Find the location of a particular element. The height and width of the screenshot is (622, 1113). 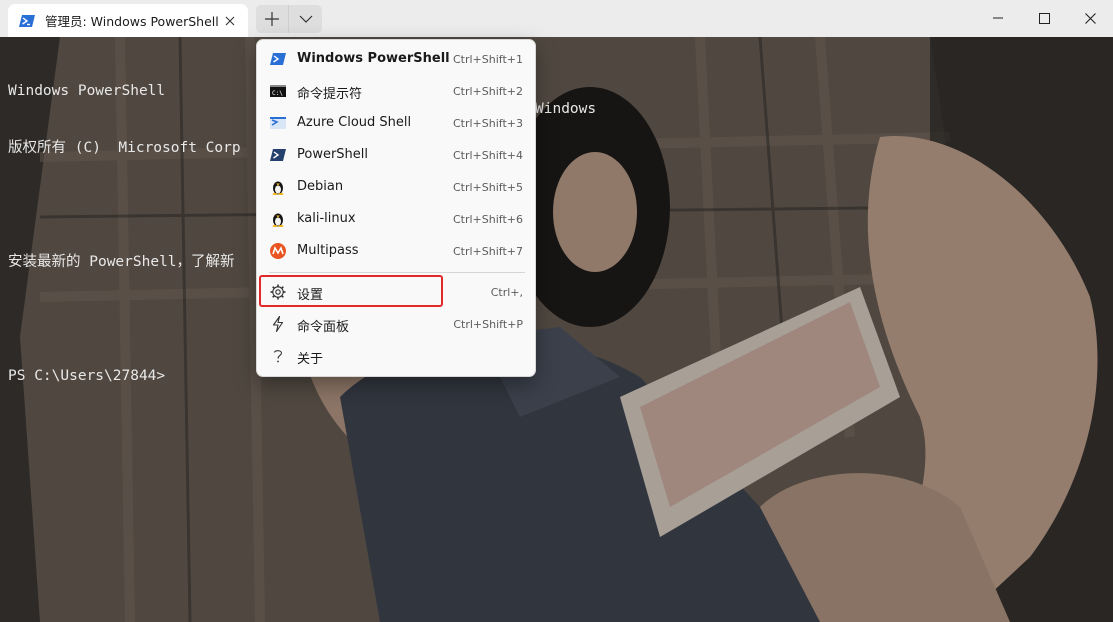

profile-dropdown-button is located at coordinates (305, 19).